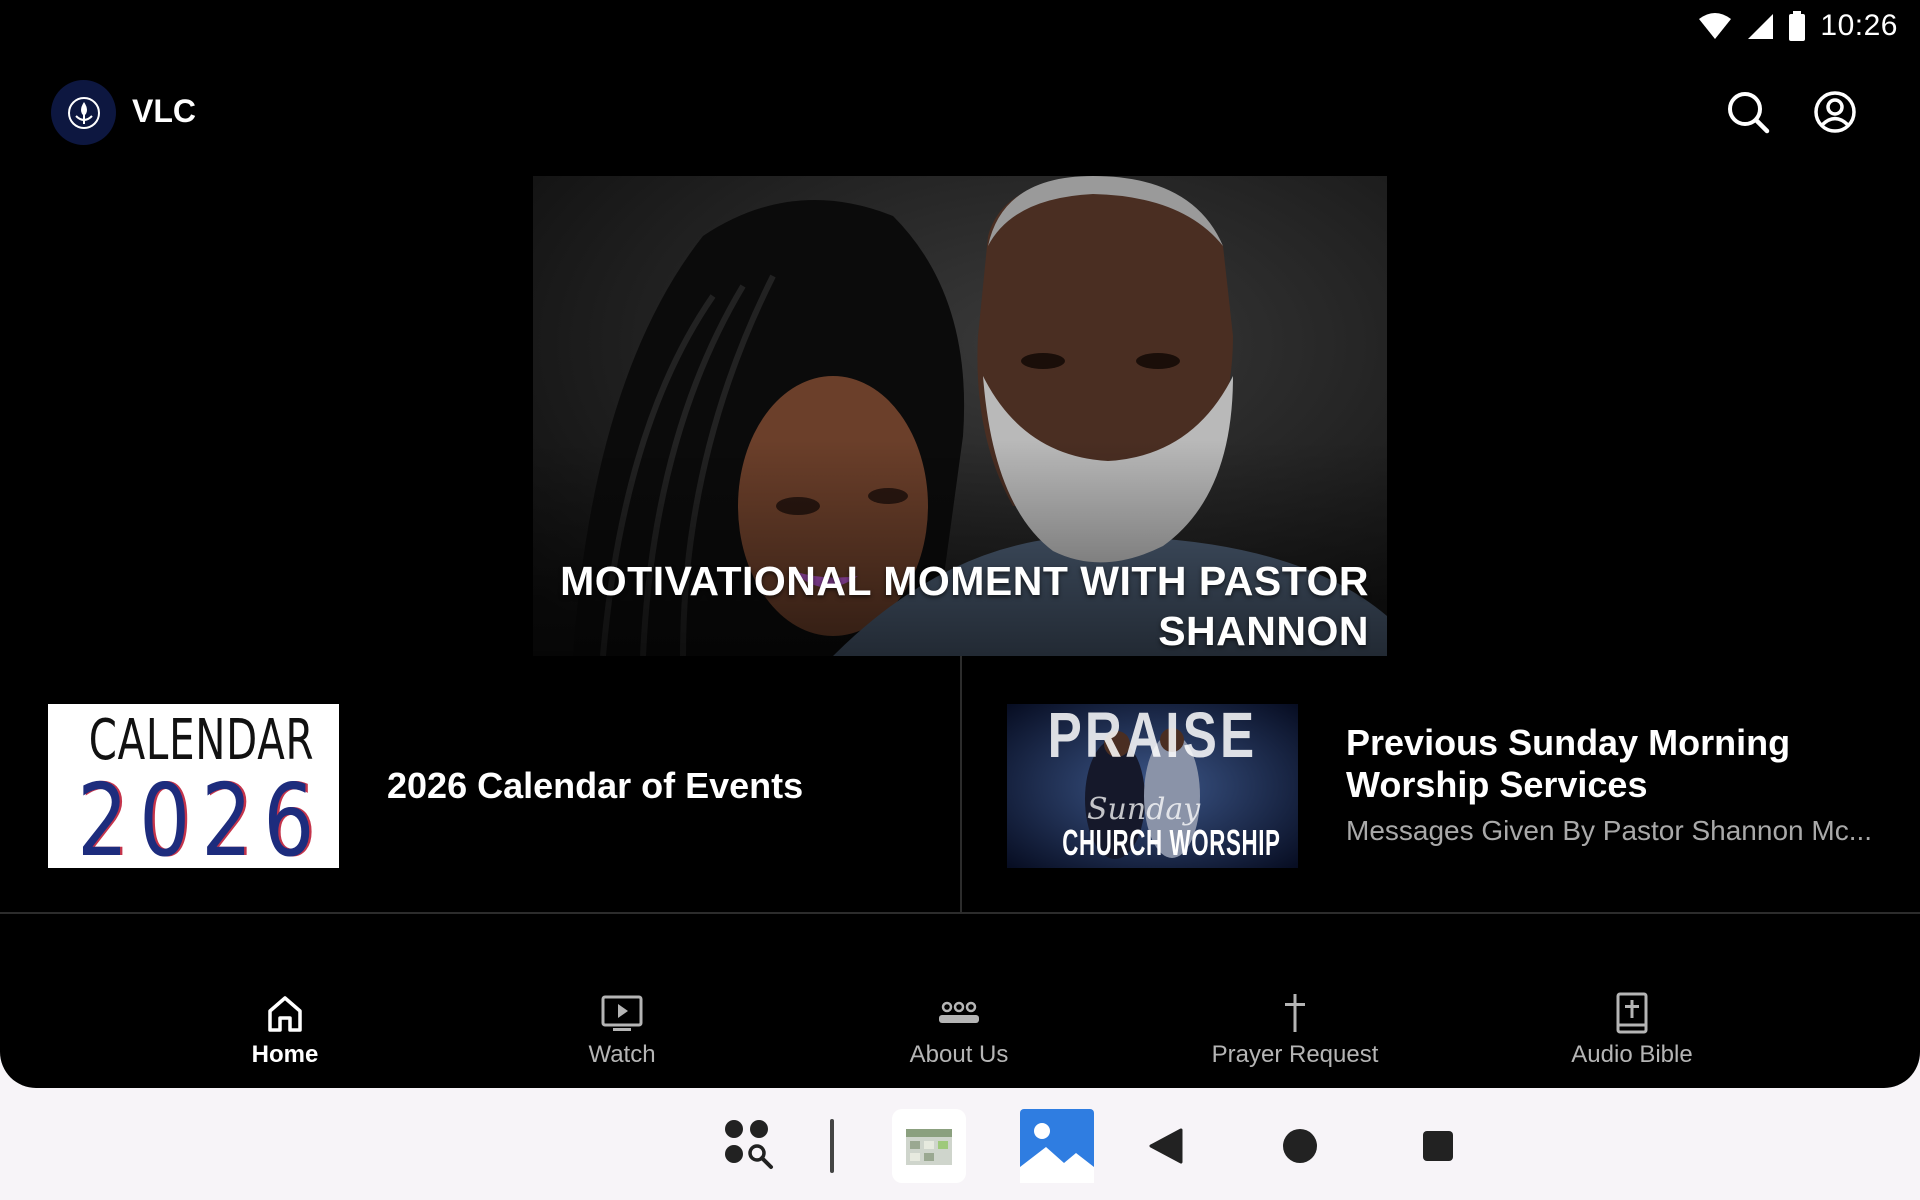 This screenshot has height=1200, width=1920. Describe the element at coordinates (622, 1013) in the screenshot. I see `tv-play-icon` at that location.